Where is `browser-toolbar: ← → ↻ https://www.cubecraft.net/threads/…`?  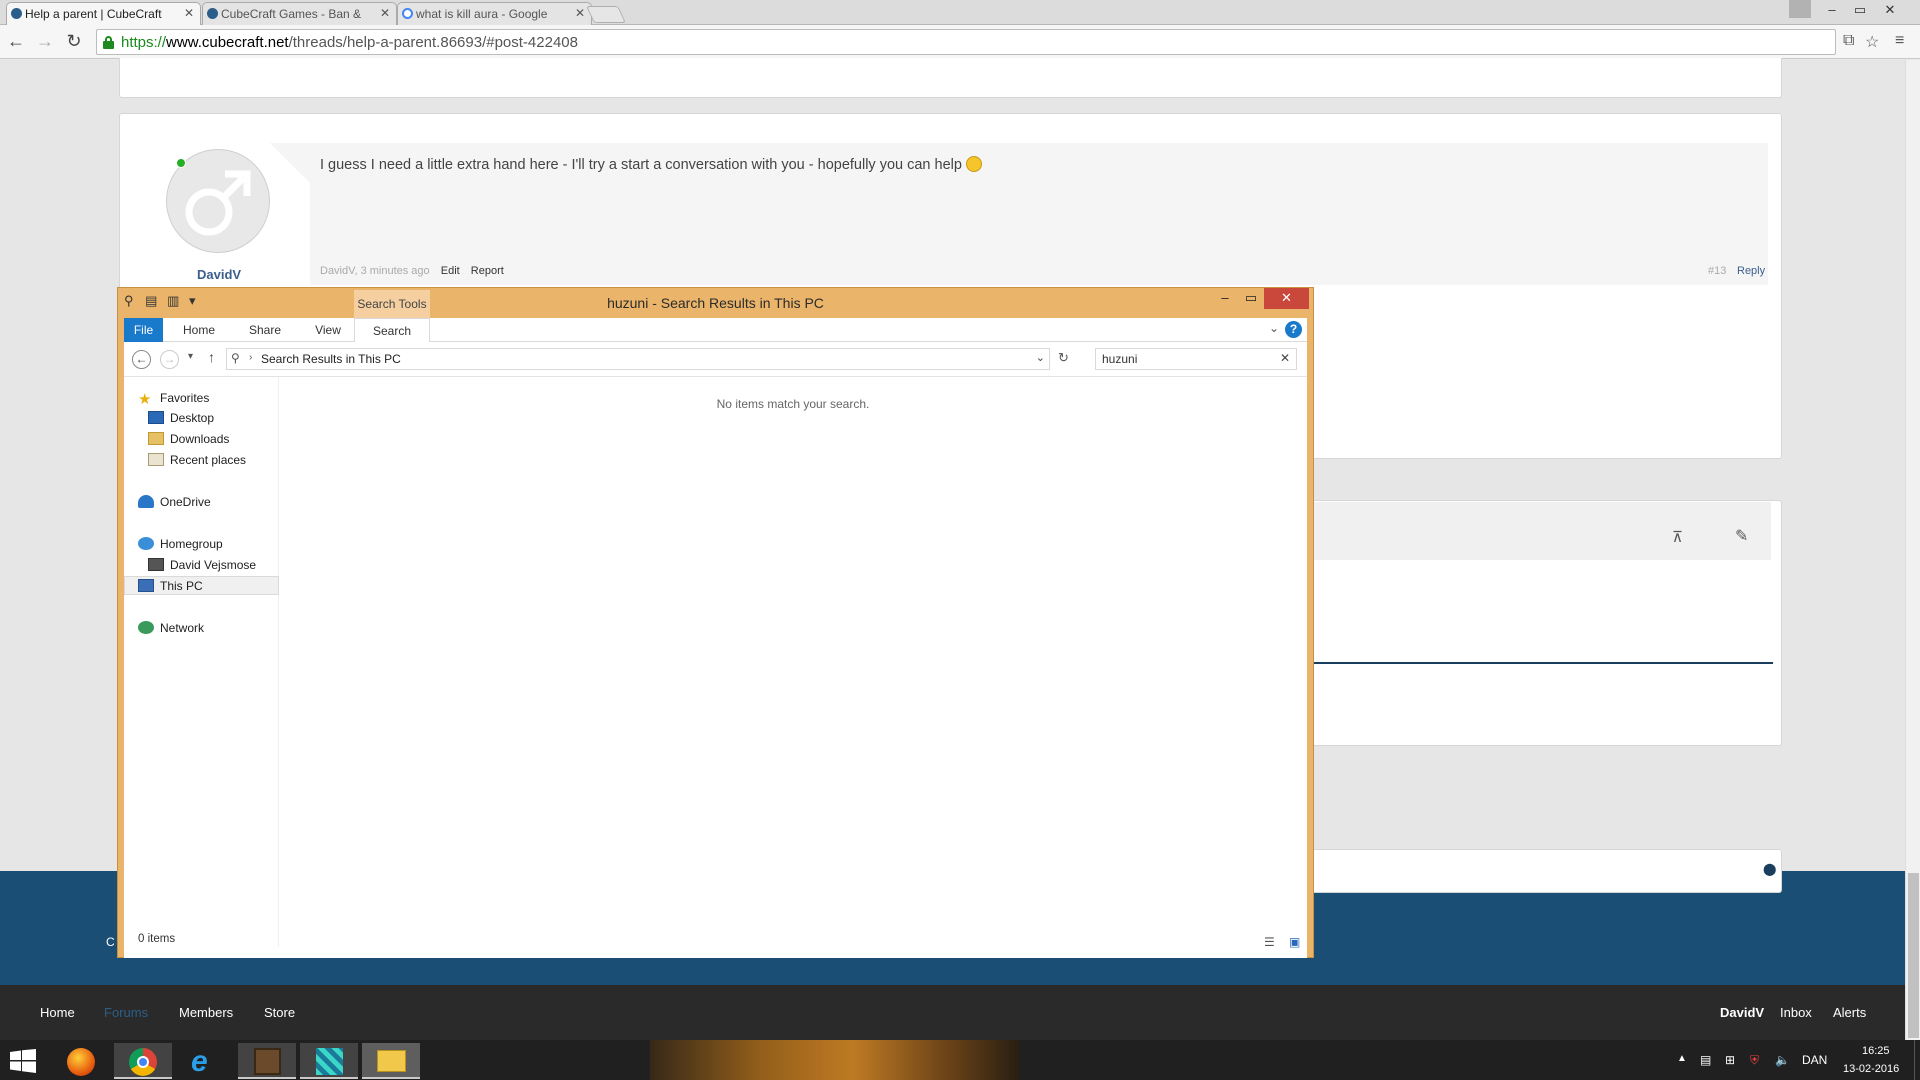
browser-toolbar: ← → ↻ https://www.cubecraft.net/threads/… is located at coordinates (960, 42).